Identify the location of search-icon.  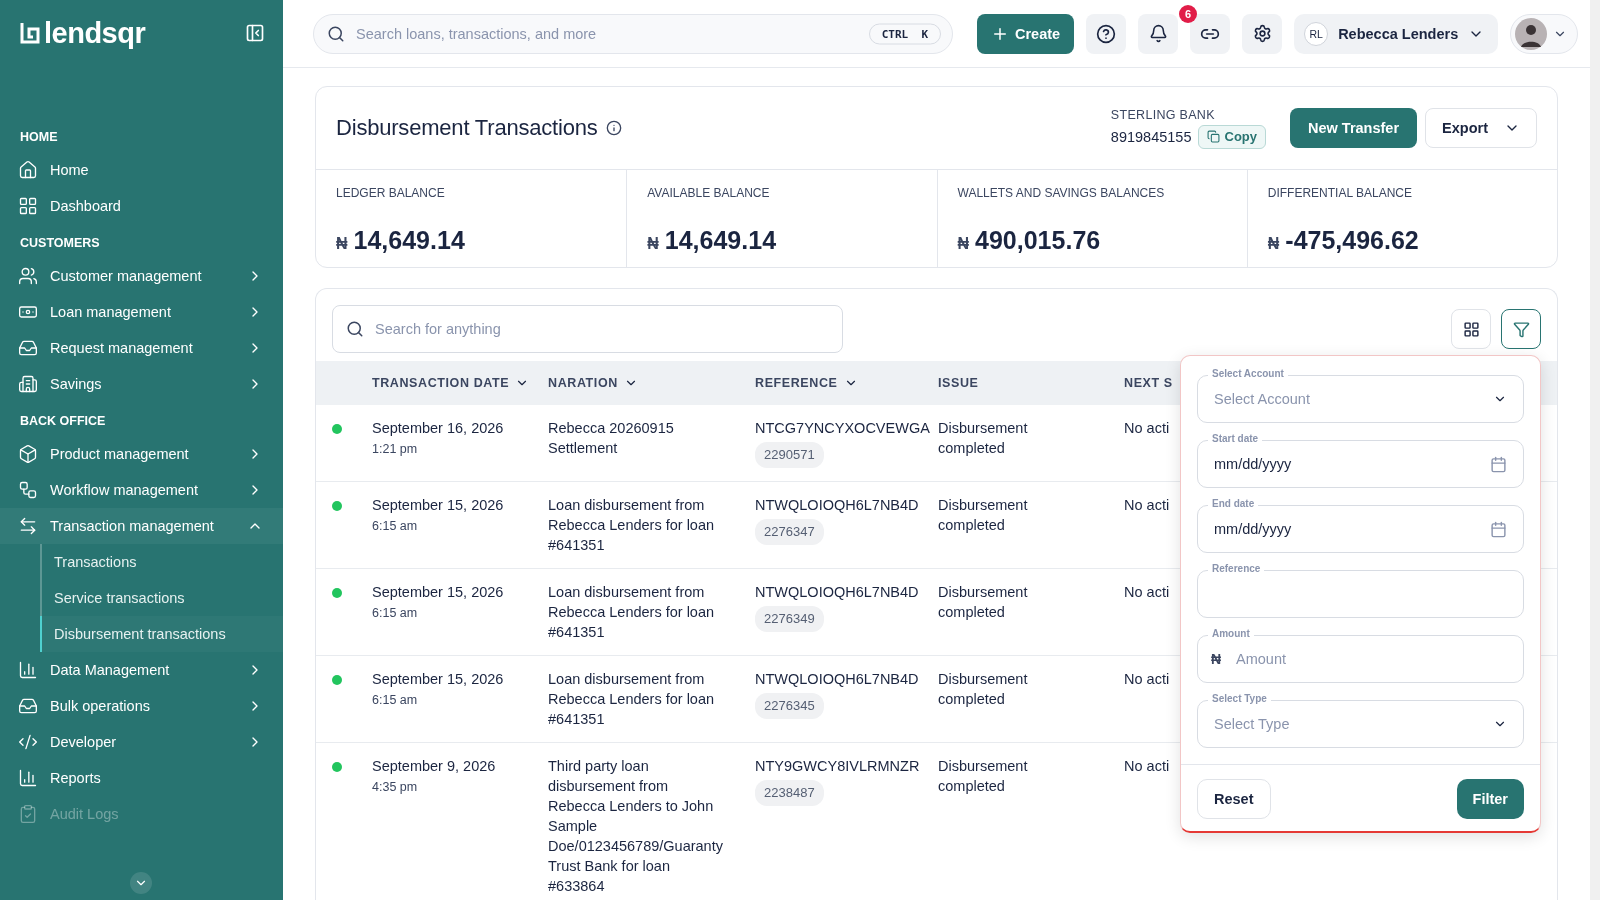
(336, 33).